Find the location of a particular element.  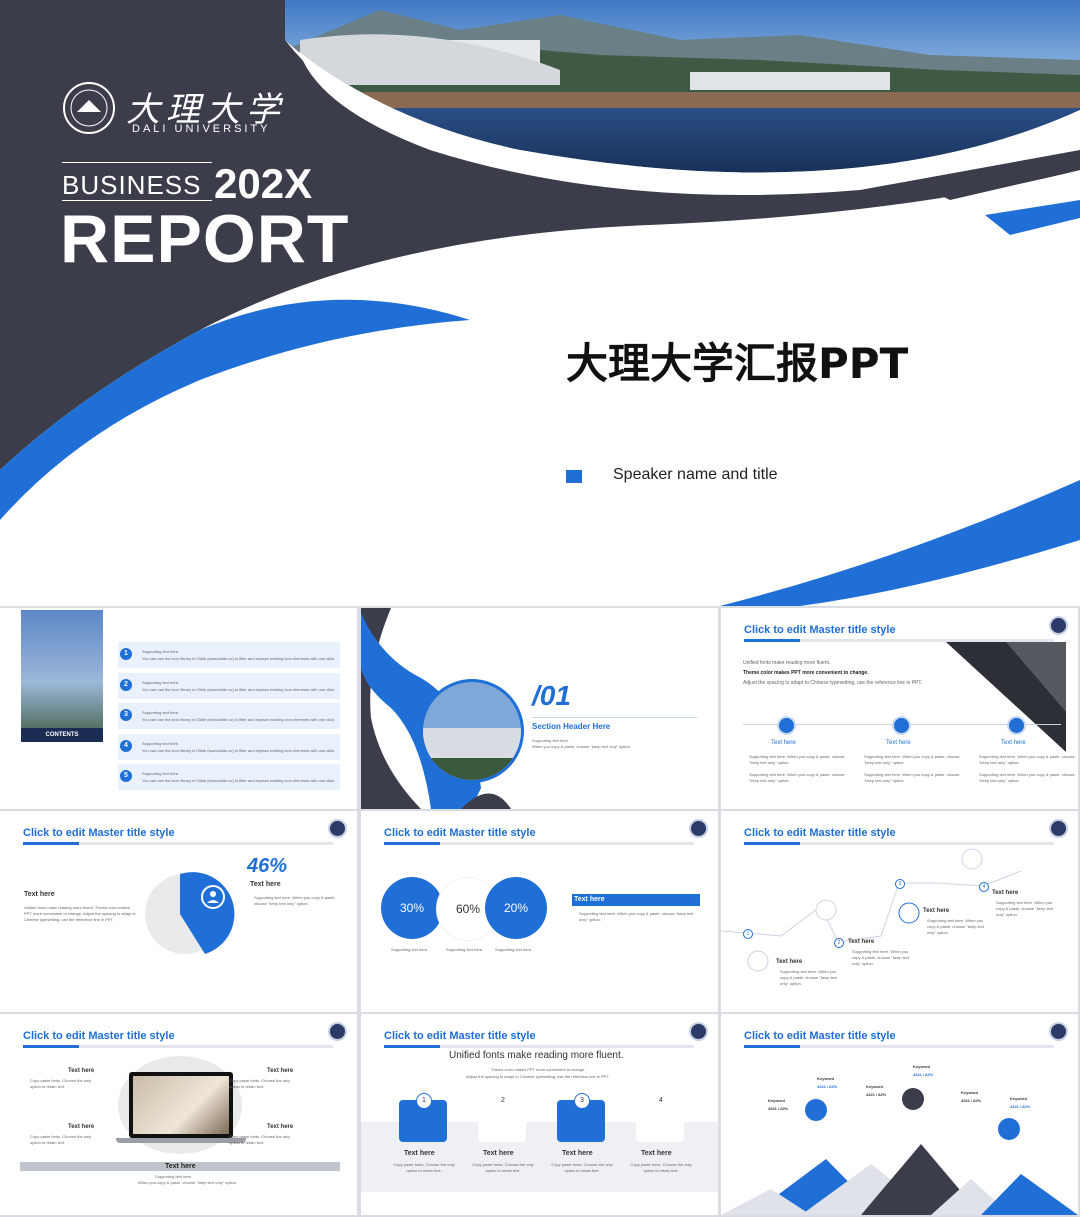

step-number: 2 is located at coordinates (839, 943).